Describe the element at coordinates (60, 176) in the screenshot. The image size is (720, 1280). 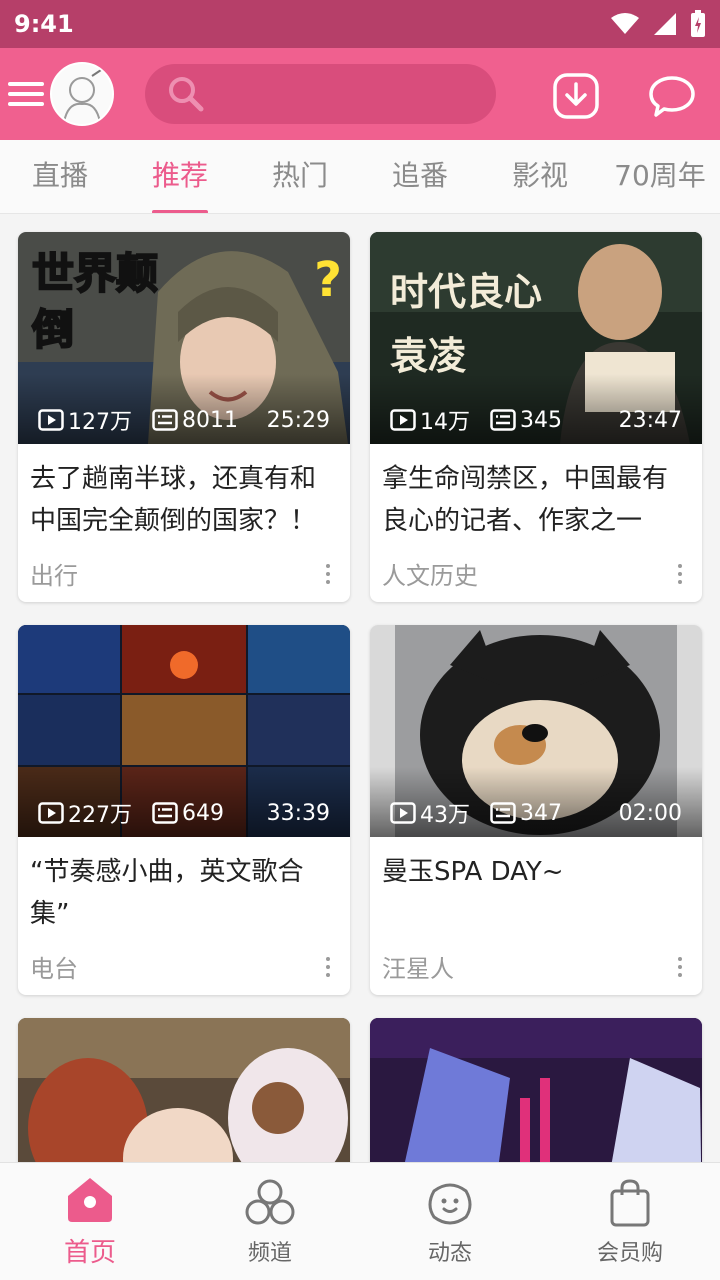
I see `tab-live: 直播` at that location.